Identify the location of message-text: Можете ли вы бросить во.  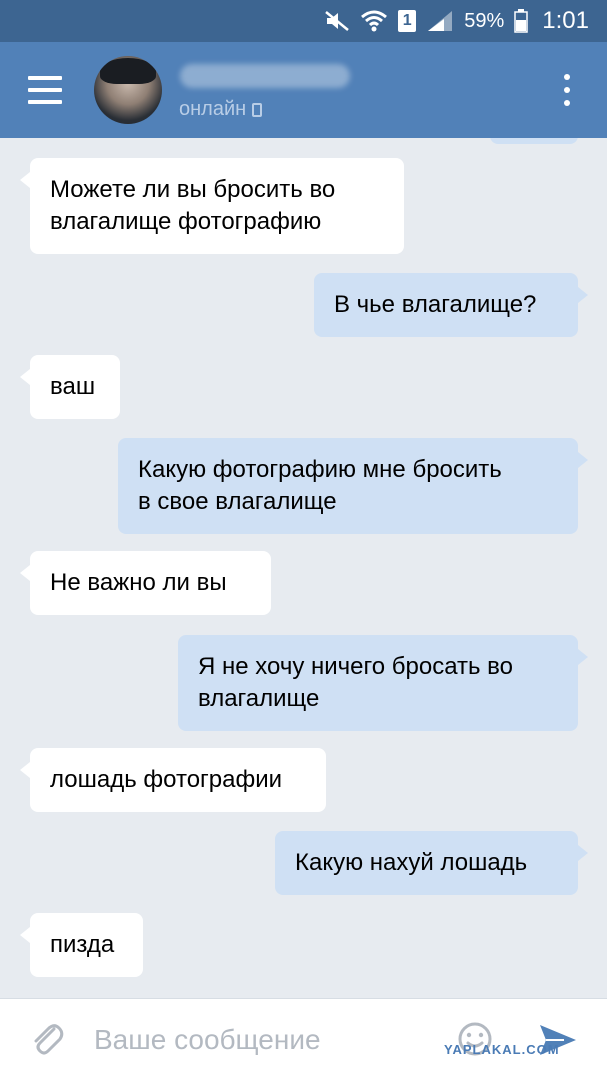
(193, 189).